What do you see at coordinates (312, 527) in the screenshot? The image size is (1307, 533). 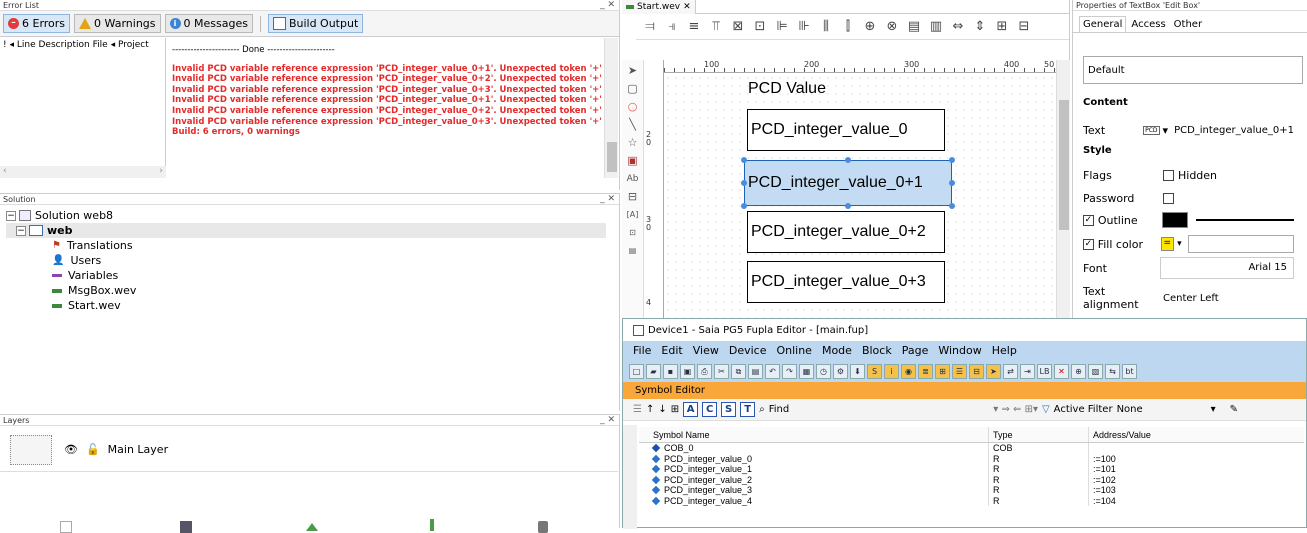 I see `move-up-icon` at bounding box center [312, 527].